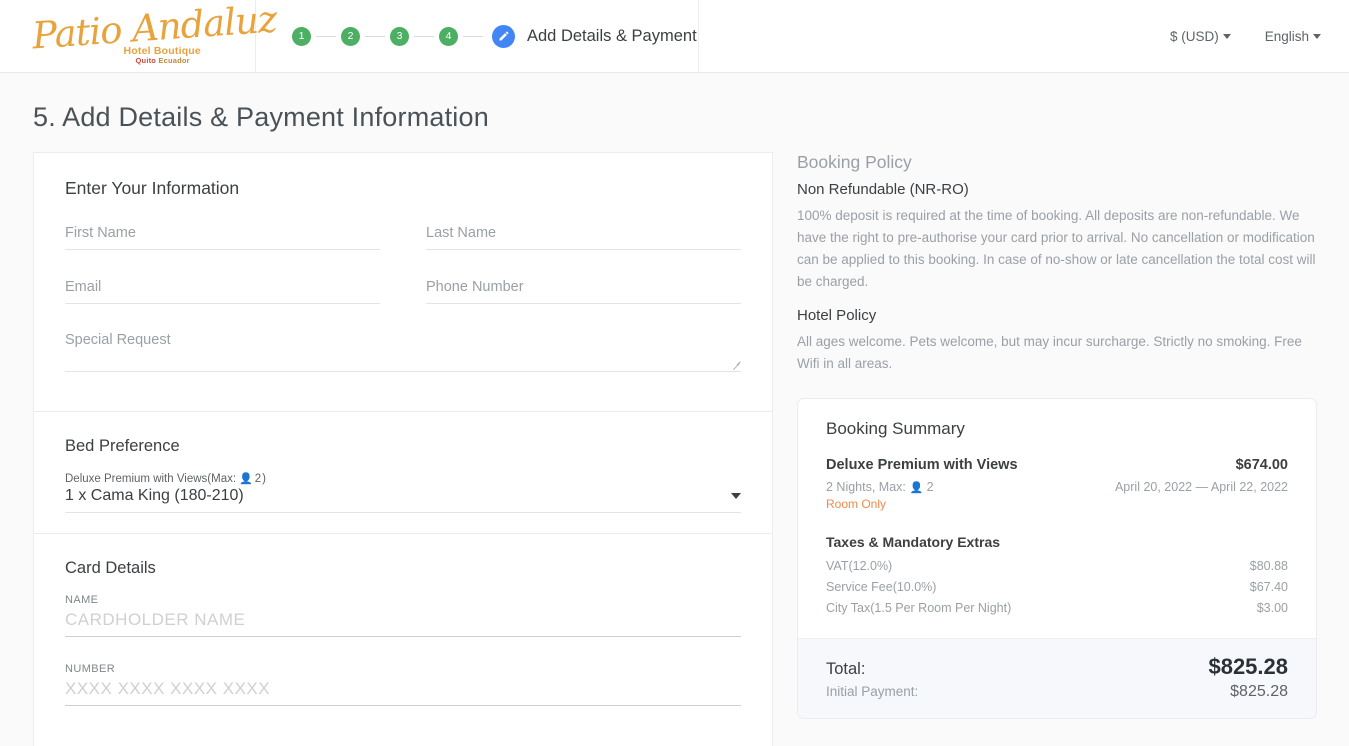 This screenshot has height=746, width=1349. Describe the element at coordinates (1261, 465) in the screenshot. I see `summary-room-price: $674.00` at that location.